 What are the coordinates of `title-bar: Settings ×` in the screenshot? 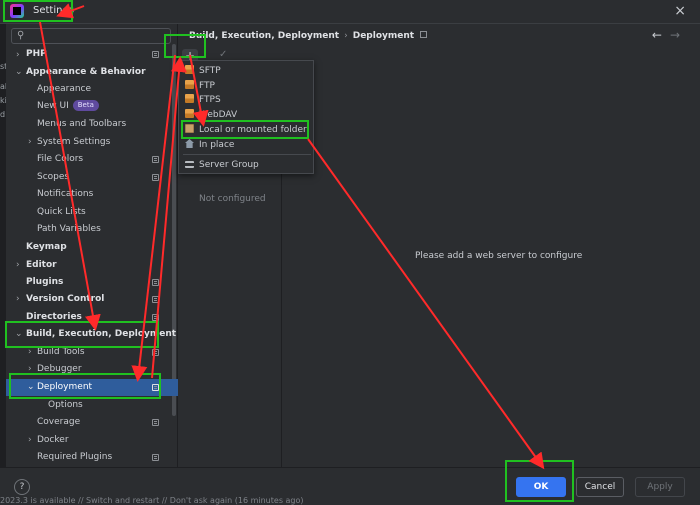 It's located at (350, 12).